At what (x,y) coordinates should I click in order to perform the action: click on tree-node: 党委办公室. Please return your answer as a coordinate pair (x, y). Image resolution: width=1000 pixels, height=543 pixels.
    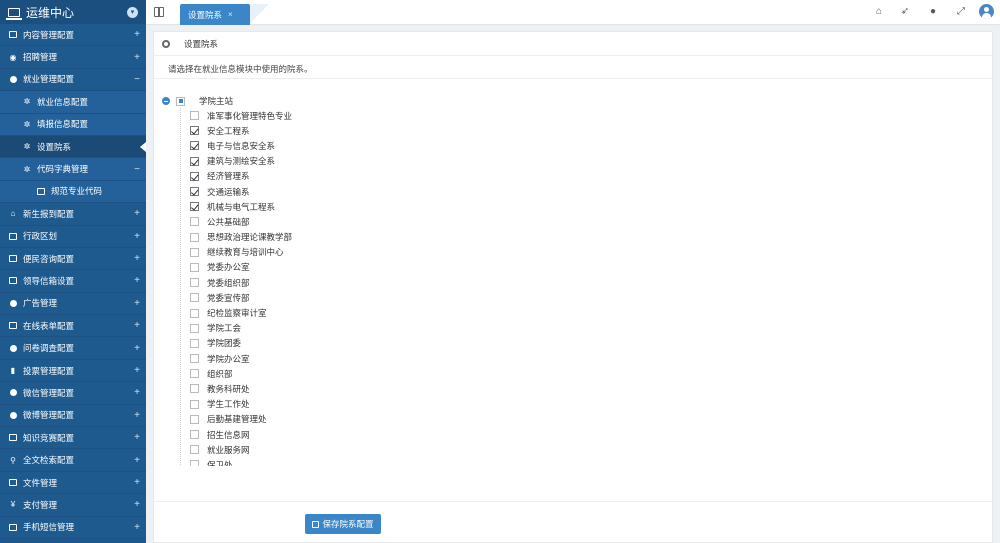
    Looking at the image, I should click on (326, 267).